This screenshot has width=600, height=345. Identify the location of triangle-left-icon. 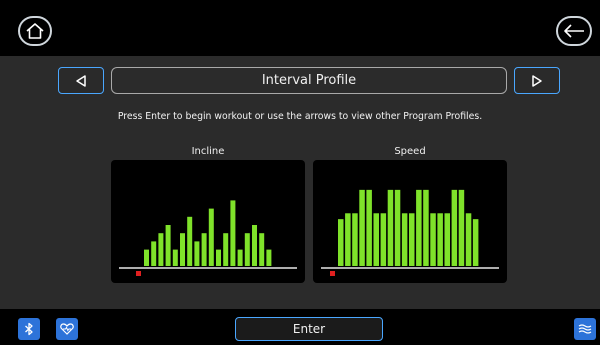
(81, 80).